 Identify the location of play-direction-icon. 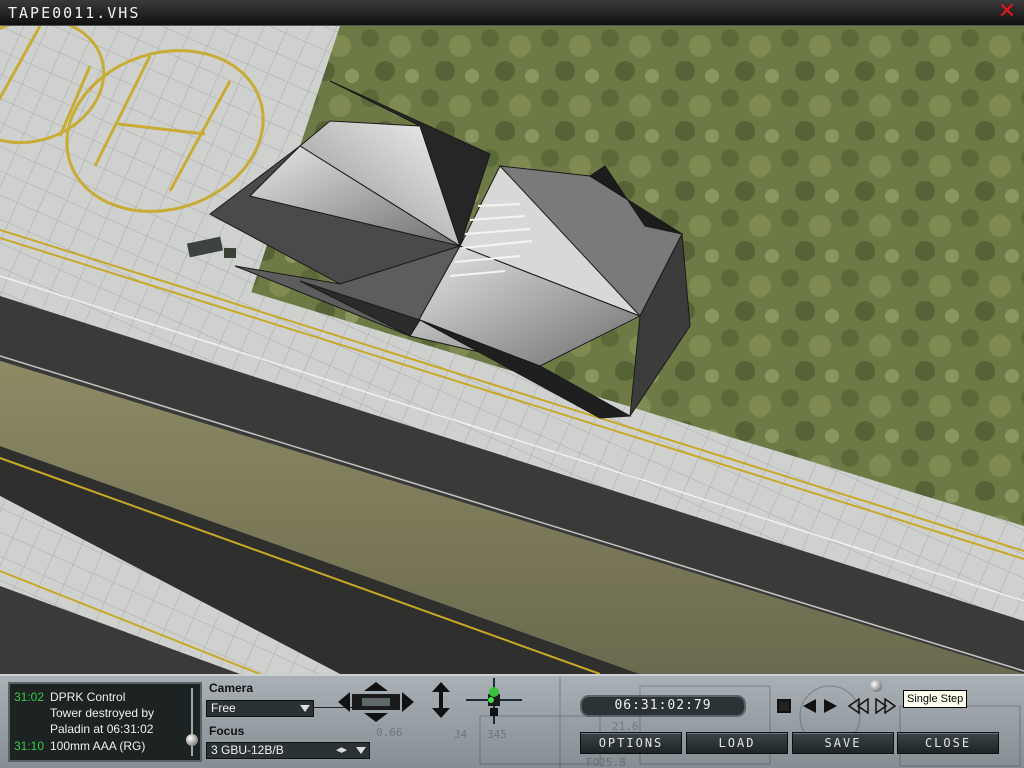
(820, 706).